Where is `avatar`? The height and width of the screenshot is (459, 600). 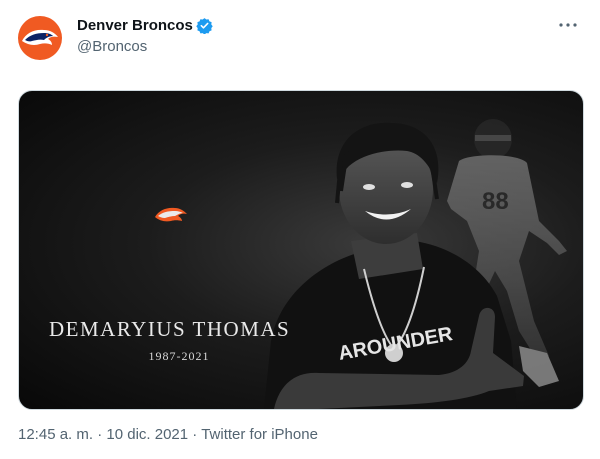
avatar is located at coordinates (40, 38).